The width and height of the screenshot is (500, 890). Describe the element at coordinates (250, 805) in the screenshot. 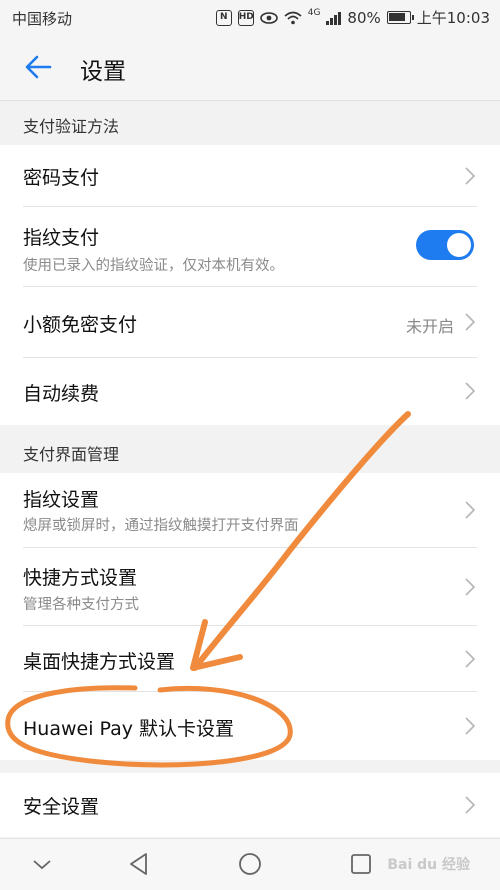

I see `list-item-security-settings: 安全设置` at that location.